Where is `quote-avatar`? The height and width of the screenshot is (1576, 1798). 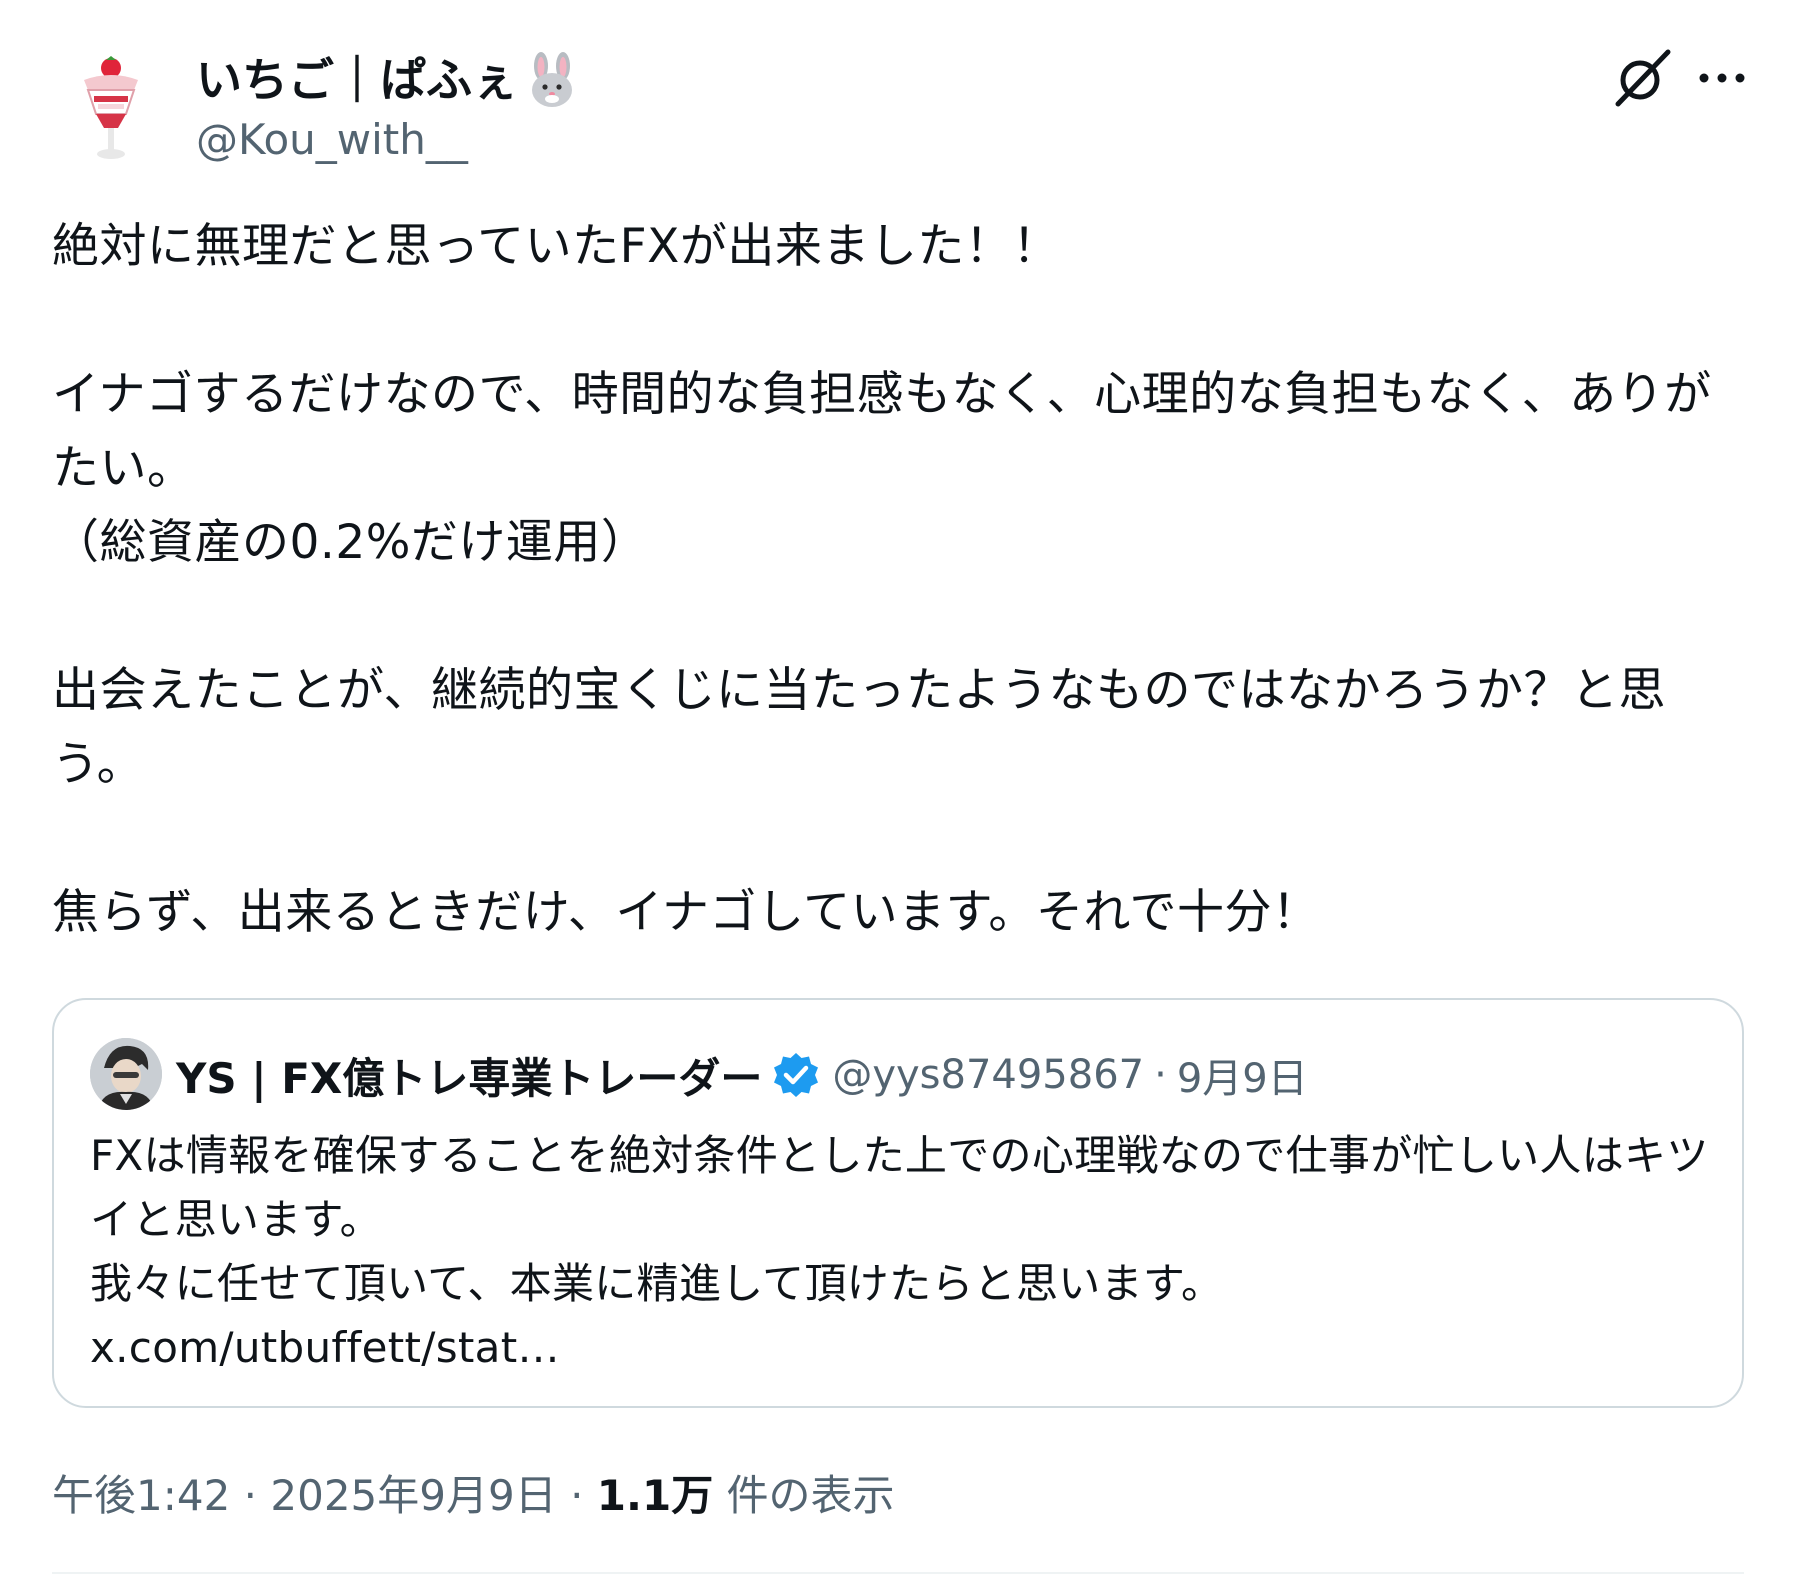
quote-avatar is located at coordinates (126, 1074).